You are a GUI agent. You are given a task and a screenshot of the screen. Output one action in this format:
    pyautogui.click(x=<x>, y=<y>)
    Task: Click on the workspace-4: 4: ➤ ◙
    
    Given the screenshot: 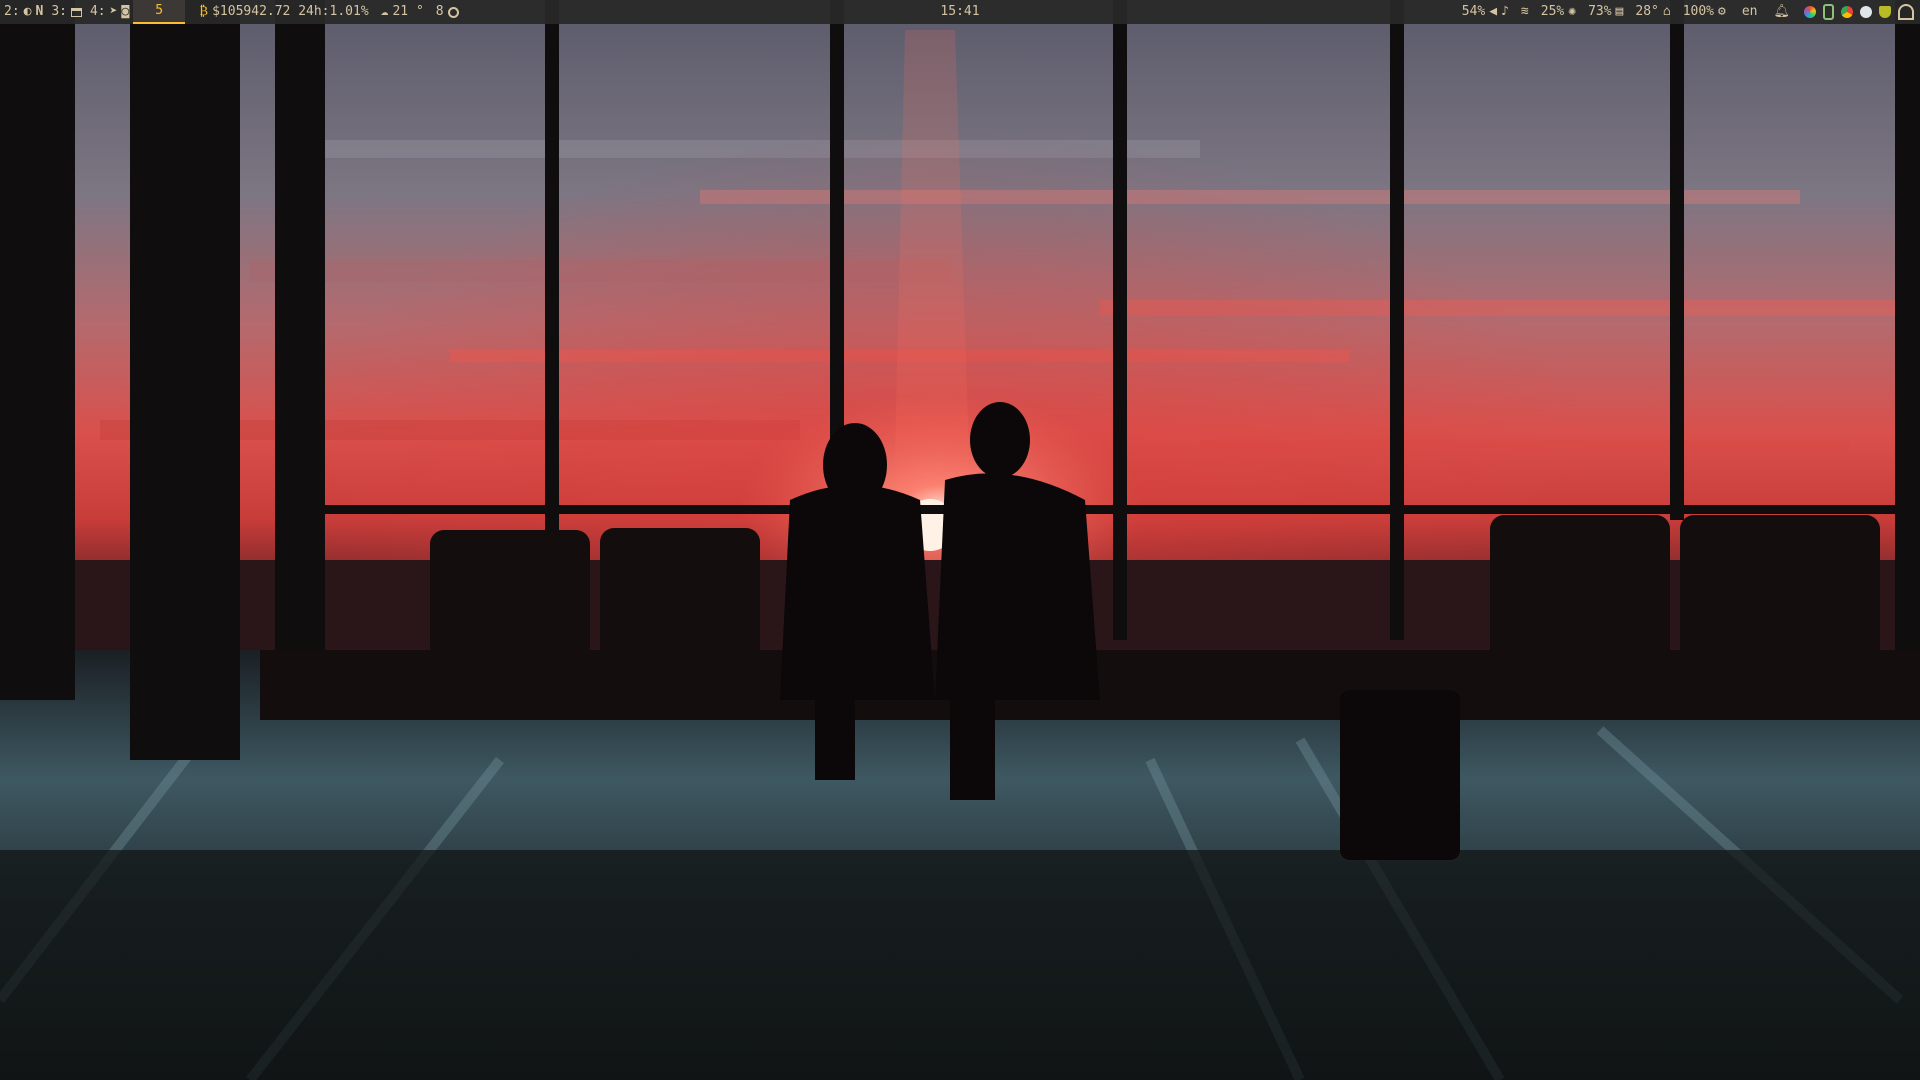 What is the action you would take?
    pyautogui.click(x=109, y=12)
    